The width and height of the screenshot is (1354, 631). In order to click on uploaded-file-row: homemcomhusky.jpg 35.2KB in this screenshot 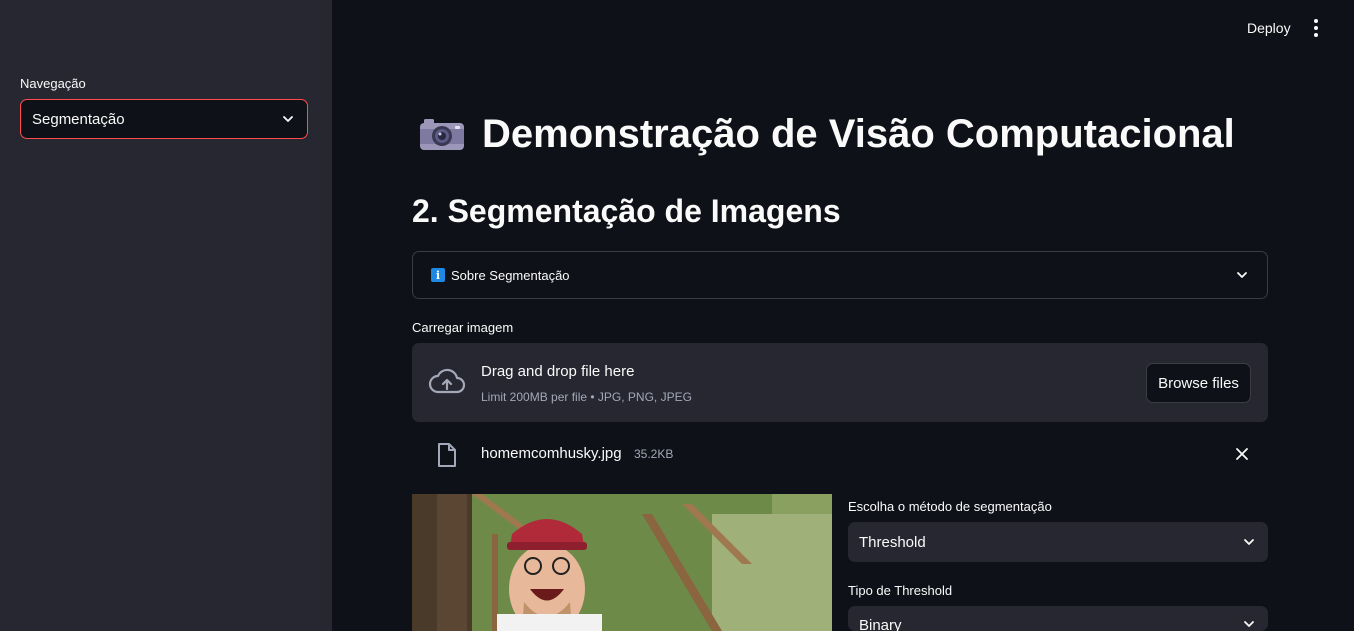, I will do `click(840, 454)`.